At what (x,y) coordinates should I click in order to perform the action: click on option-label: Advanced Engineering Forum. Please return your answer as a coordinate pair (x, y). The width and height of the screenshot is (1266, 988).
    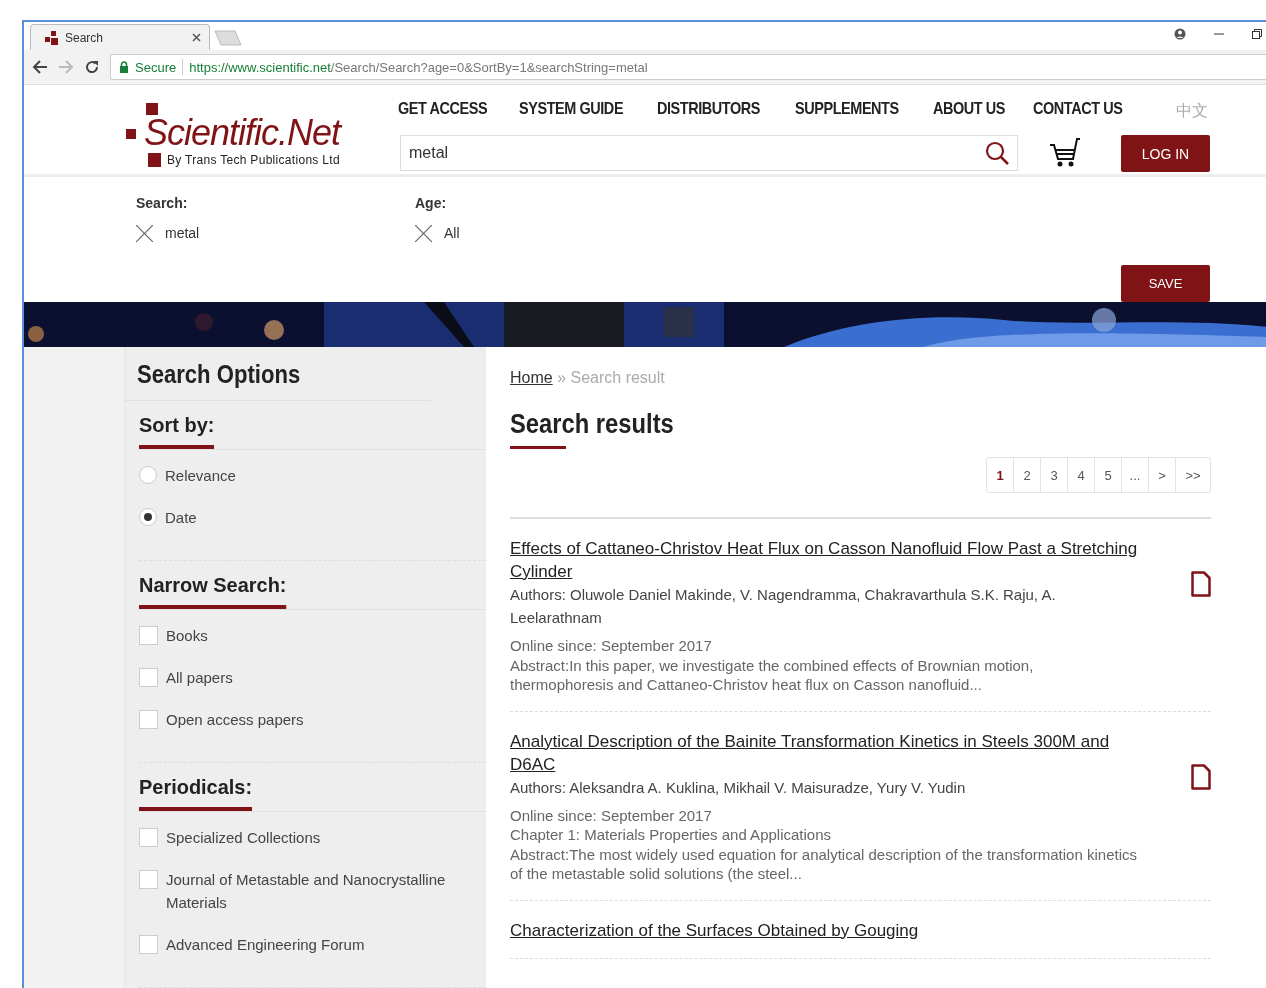
    Looking at the image, I should click on (266, 945).